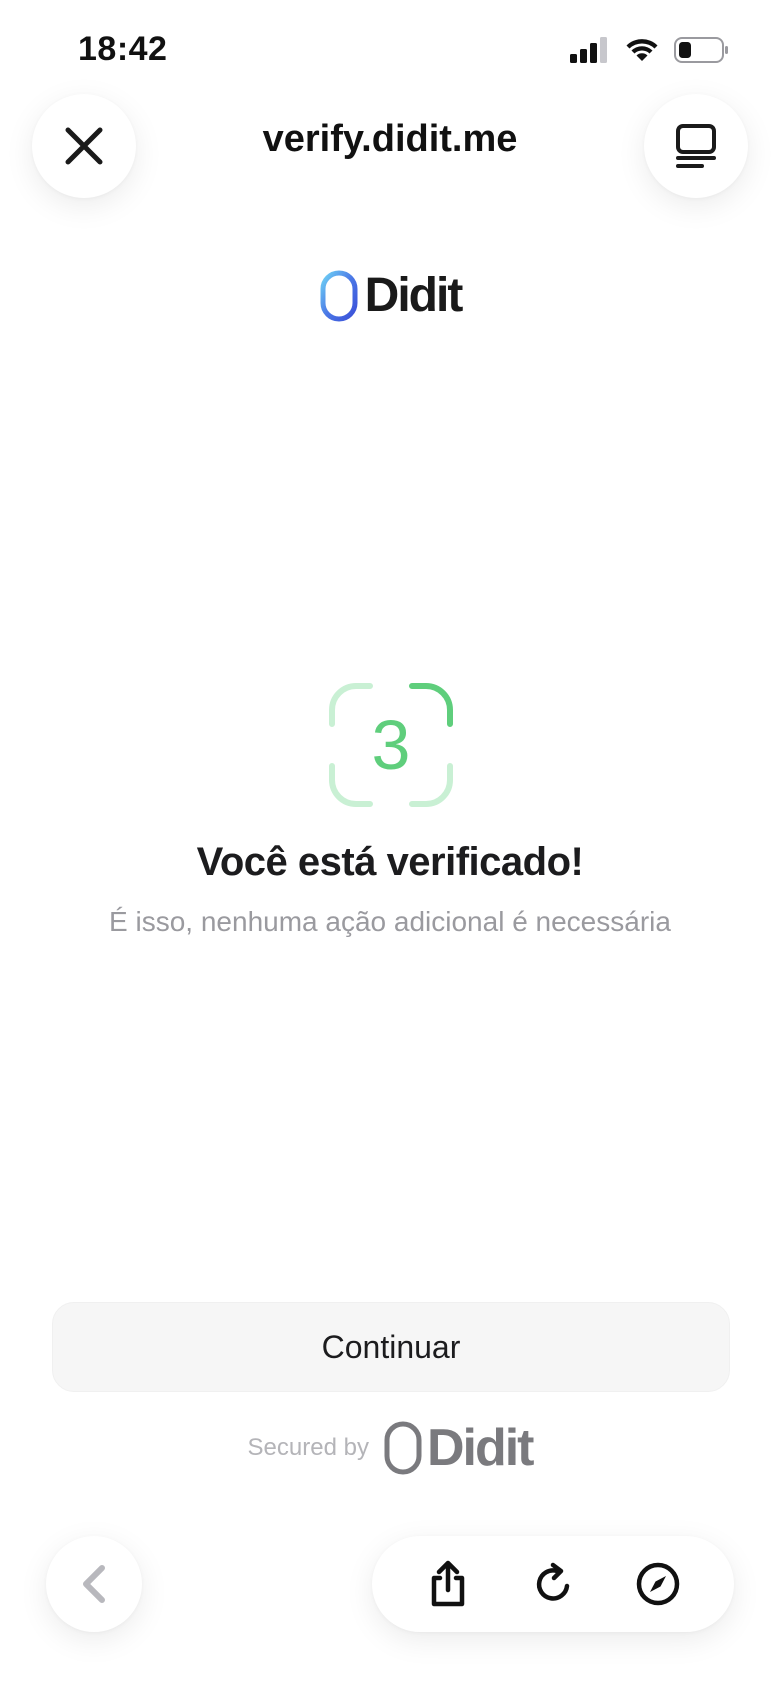 This screenshot has height=1688, width=780. I want to click on brand-logo: Didit, so click(390, 295).